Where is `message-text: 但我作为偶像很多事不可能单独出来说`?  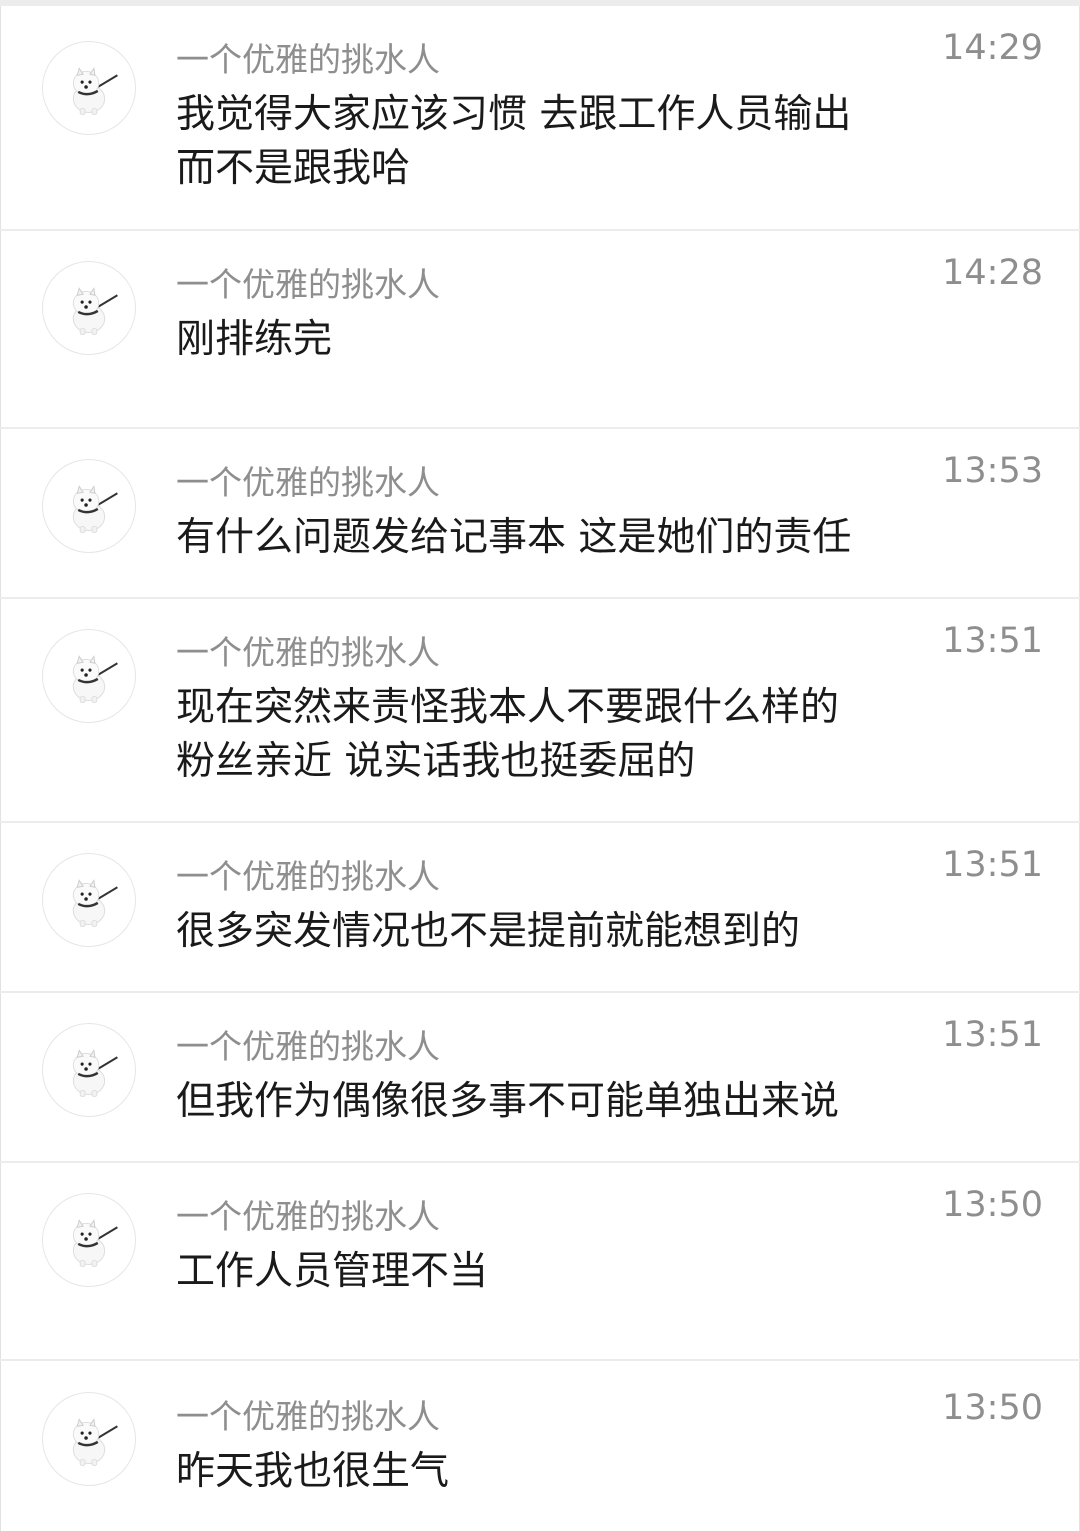 message-text: 但我作为偶像很多事不可能单独出来说 is located at coordinates (508, 1101).